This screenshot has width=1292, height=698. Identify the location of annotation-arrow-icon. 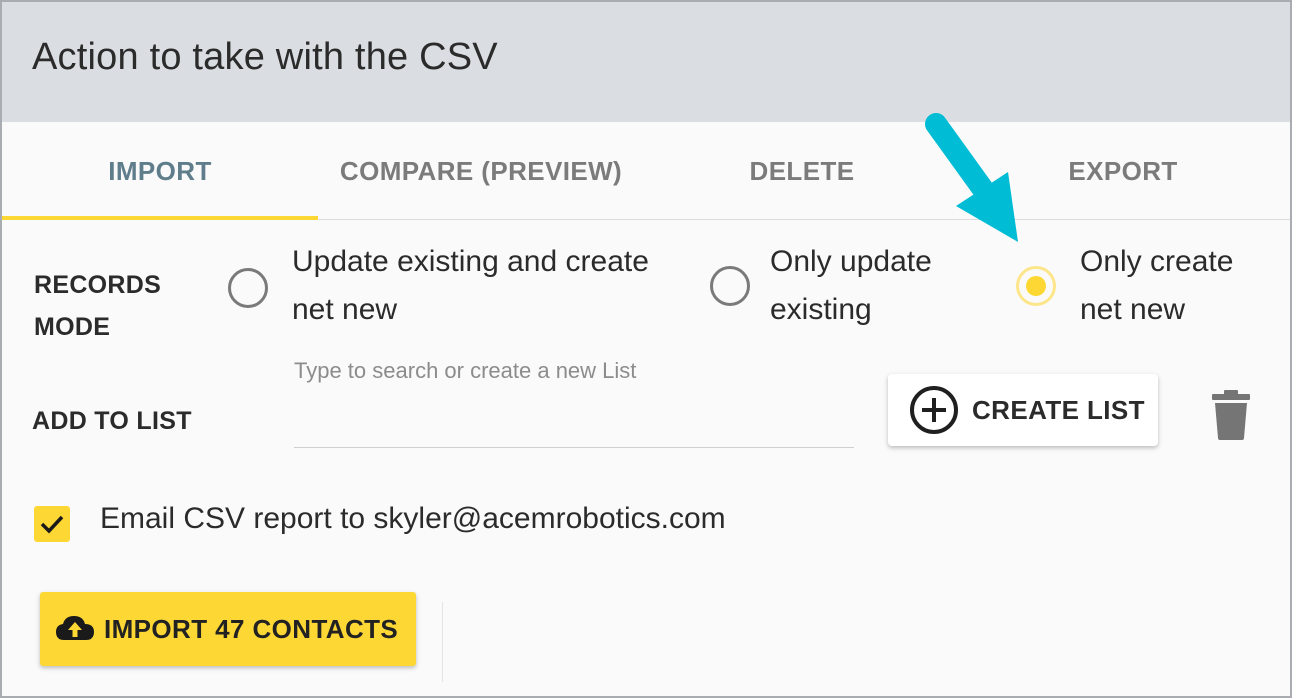
(971, 177).